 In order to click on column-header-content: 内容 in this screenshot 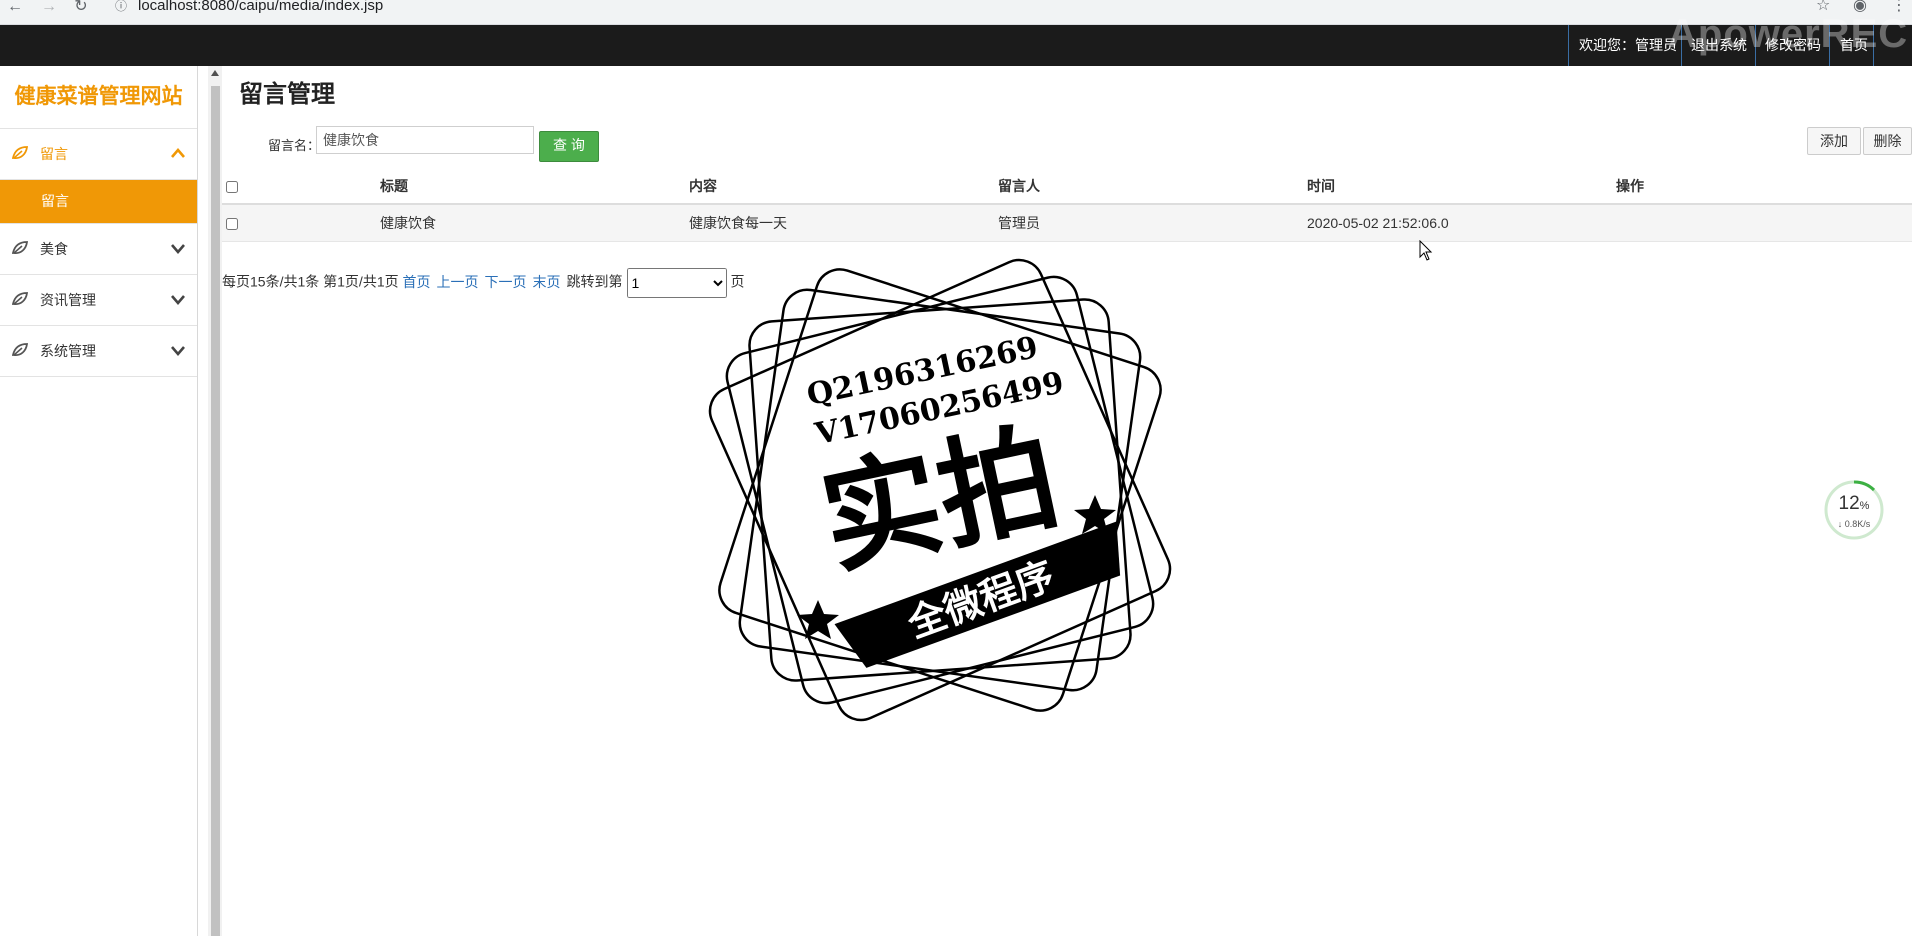, I will do `click(843, 187)`.